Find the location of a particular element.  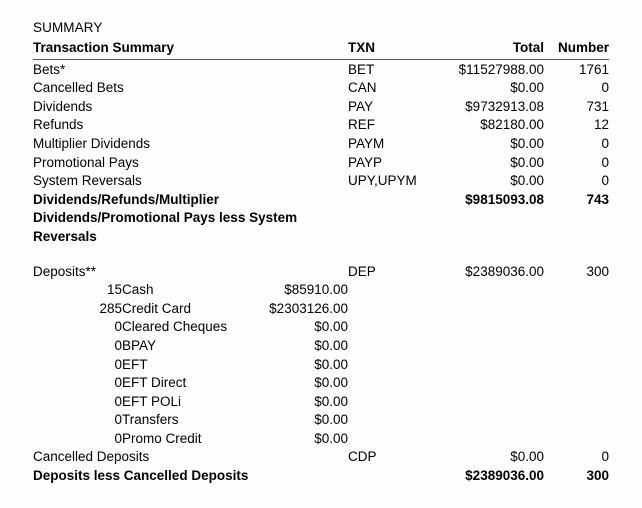

row-number: 1761 is located at coordinates (594, 69).